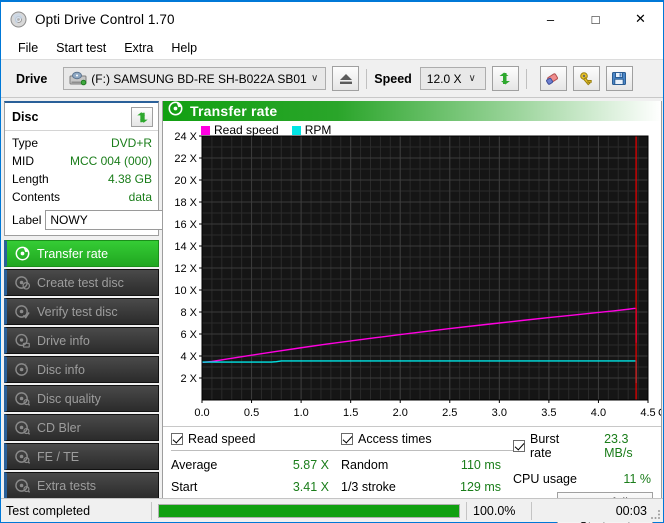 This screenshot has width=664, height=523. I want to click on drive-toolbar: Drive (F:) SAMSUNG BD-RE SH-B022A SB01 ∨, so click(332, 79).